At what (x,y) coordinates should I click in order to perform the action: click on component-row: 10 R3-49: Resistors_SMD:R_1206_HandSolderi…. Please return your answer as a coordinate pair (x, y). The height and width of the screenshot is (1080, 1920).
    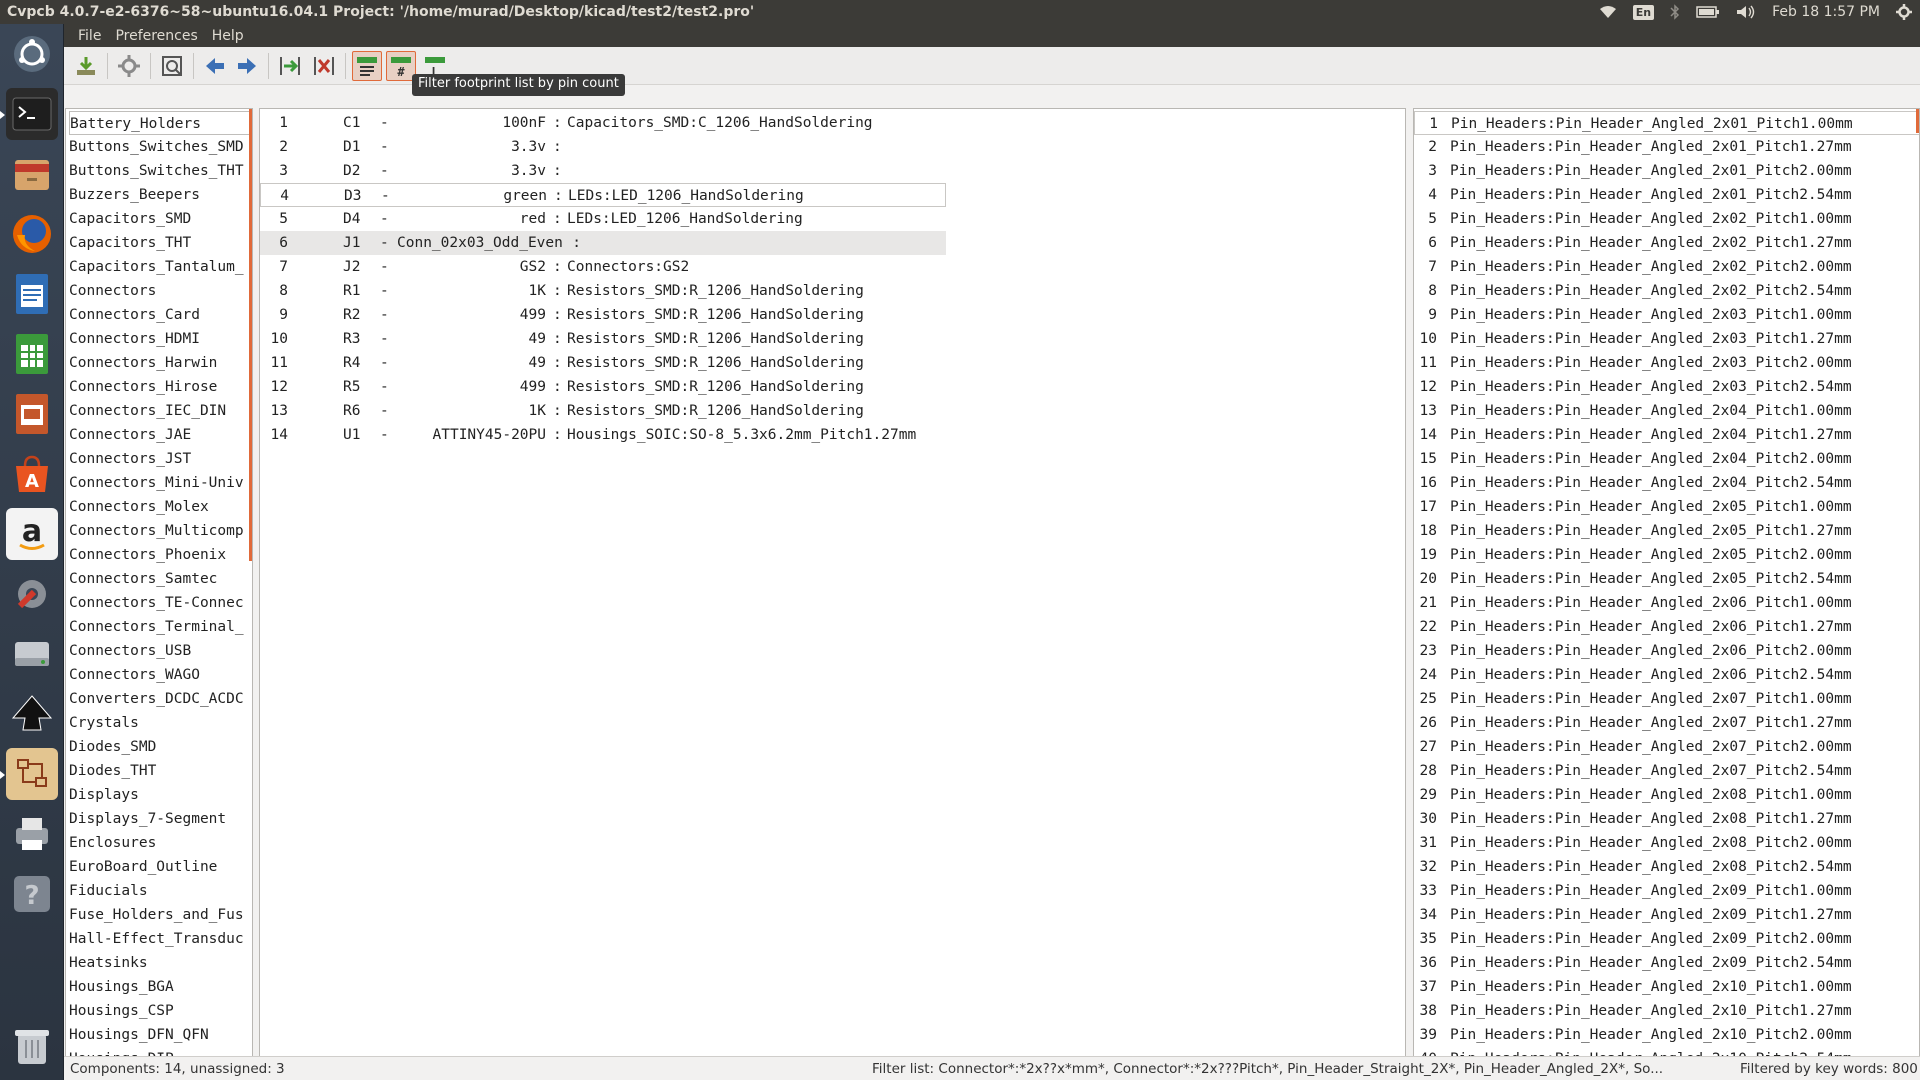
    Looking at the image, I should click on (603, 339).